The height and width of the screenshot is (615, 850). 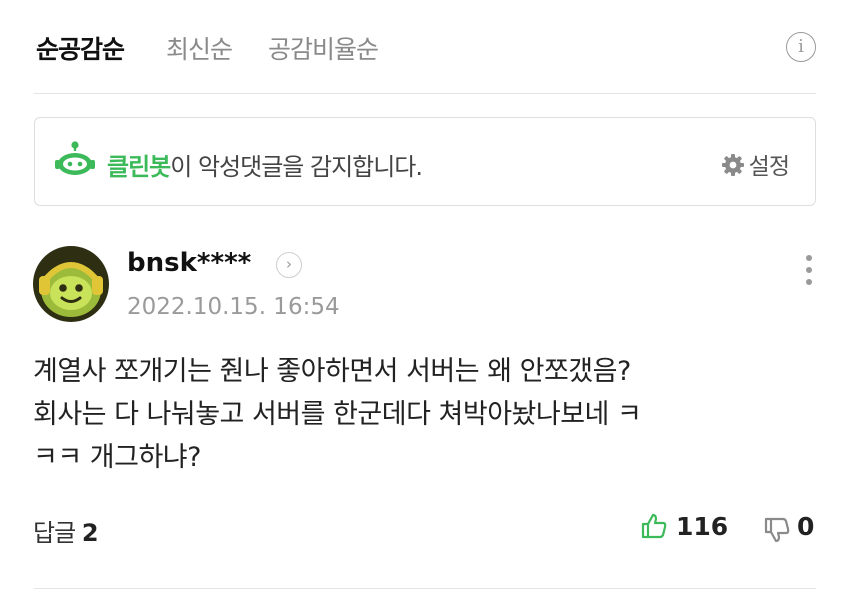 I want to click on settings-label: 설정, so click(x=769, y=167).